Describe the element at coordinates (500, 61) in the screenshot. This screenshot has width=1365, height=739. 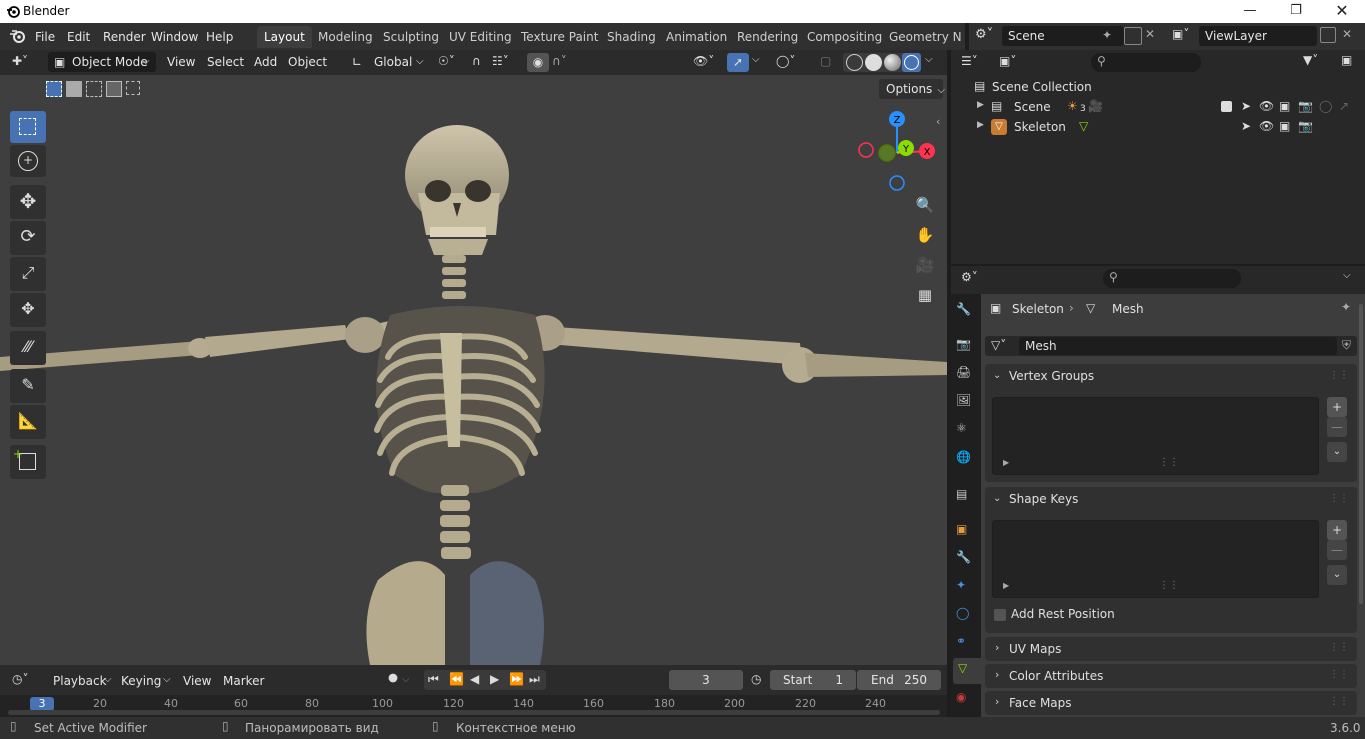
I see `snap-target-icon: ☷˅` at that location.